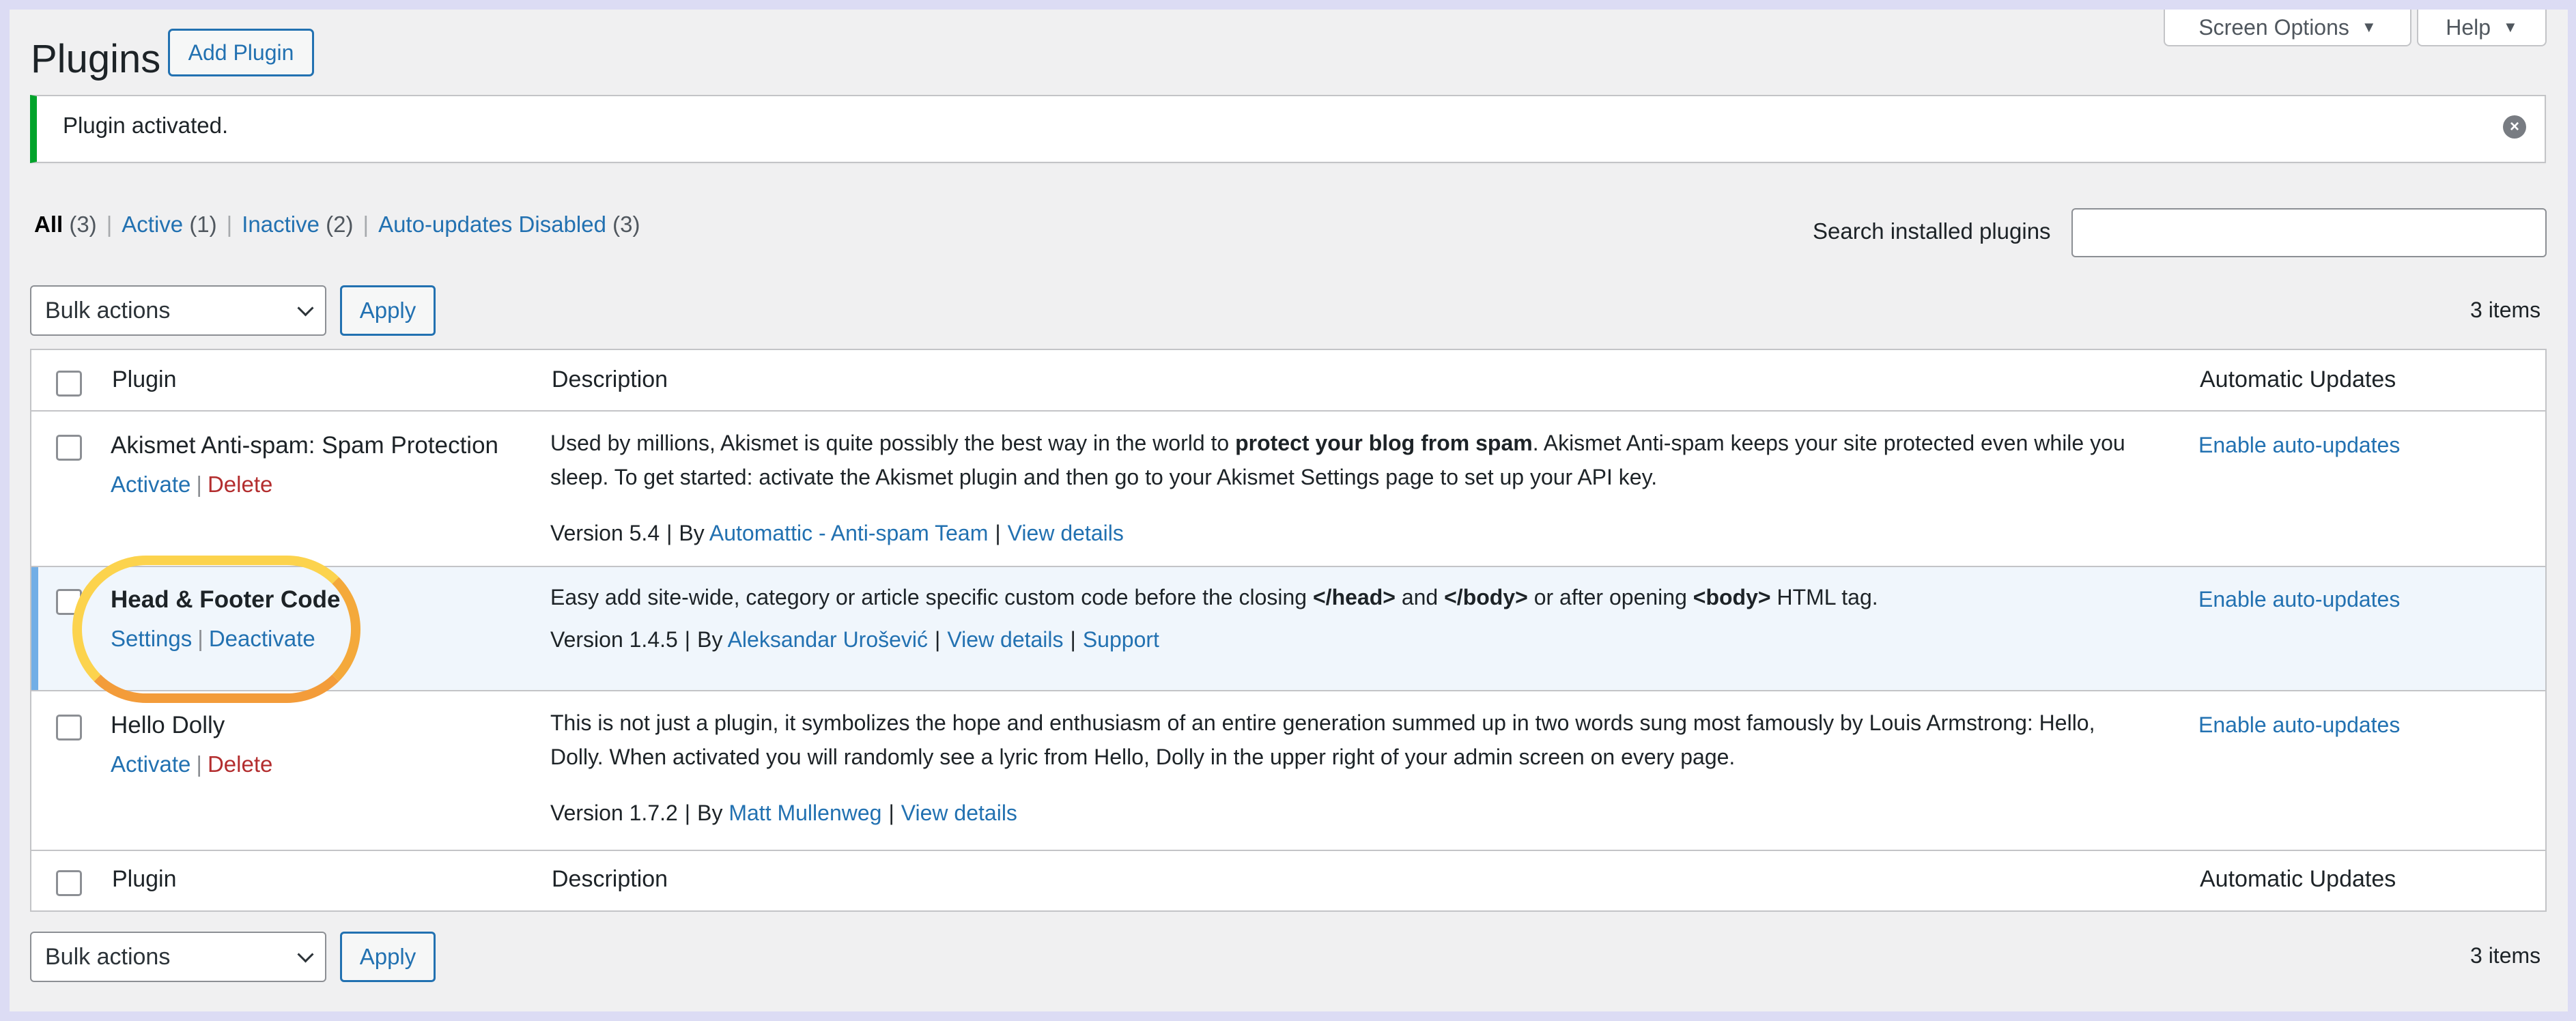 This screenshot has width=2576, height=1021. What do you see at coordinates (828, 639) in the screenshot?
I see `author-link: Aleksandar Urošević` at bounding box center [828, 639].